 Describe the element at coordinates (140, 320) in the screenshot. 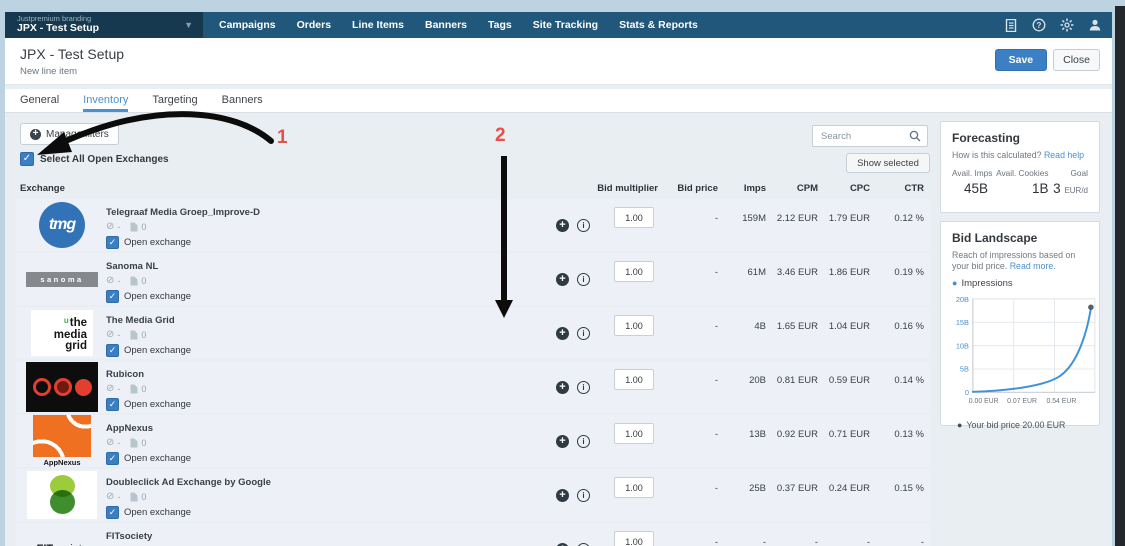

I see `exchange-name: The Media Grid` at that location.